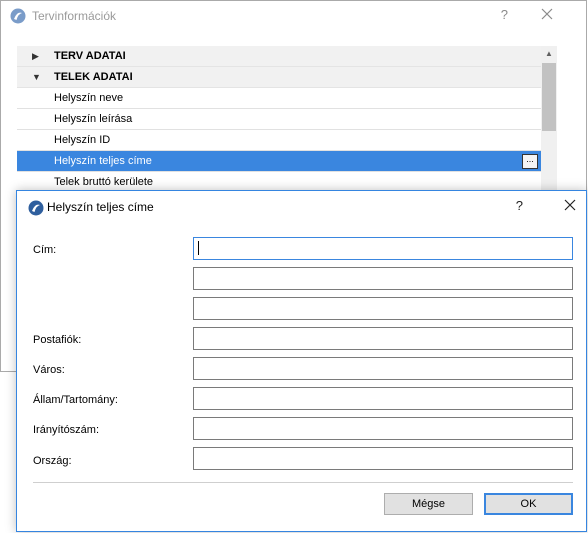  Describe the element at coordinates (383, 308) in the screenshot. I see `address-line3-field` at that location.